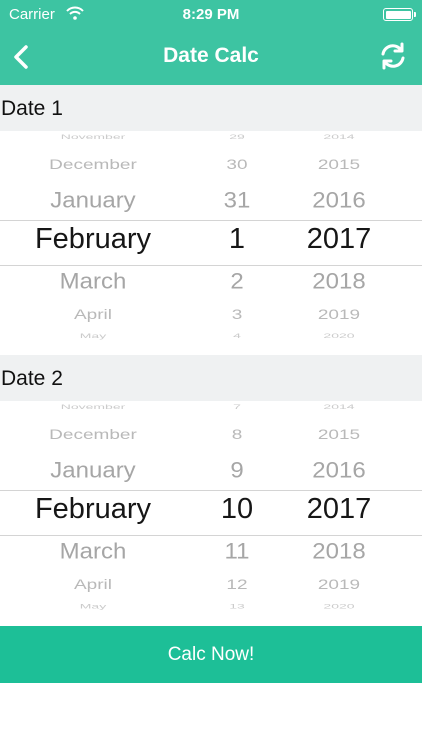 The image size is (422, 750). I want to click on date1-header: Date 1, so click(211, 108).